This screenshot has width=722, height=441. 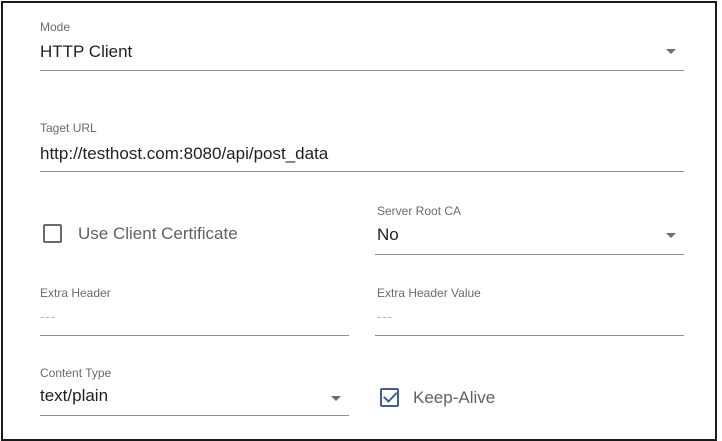 I want to click on use-client-certificate-checkbox: Use Client Certificate, so click(x=185, y=234).